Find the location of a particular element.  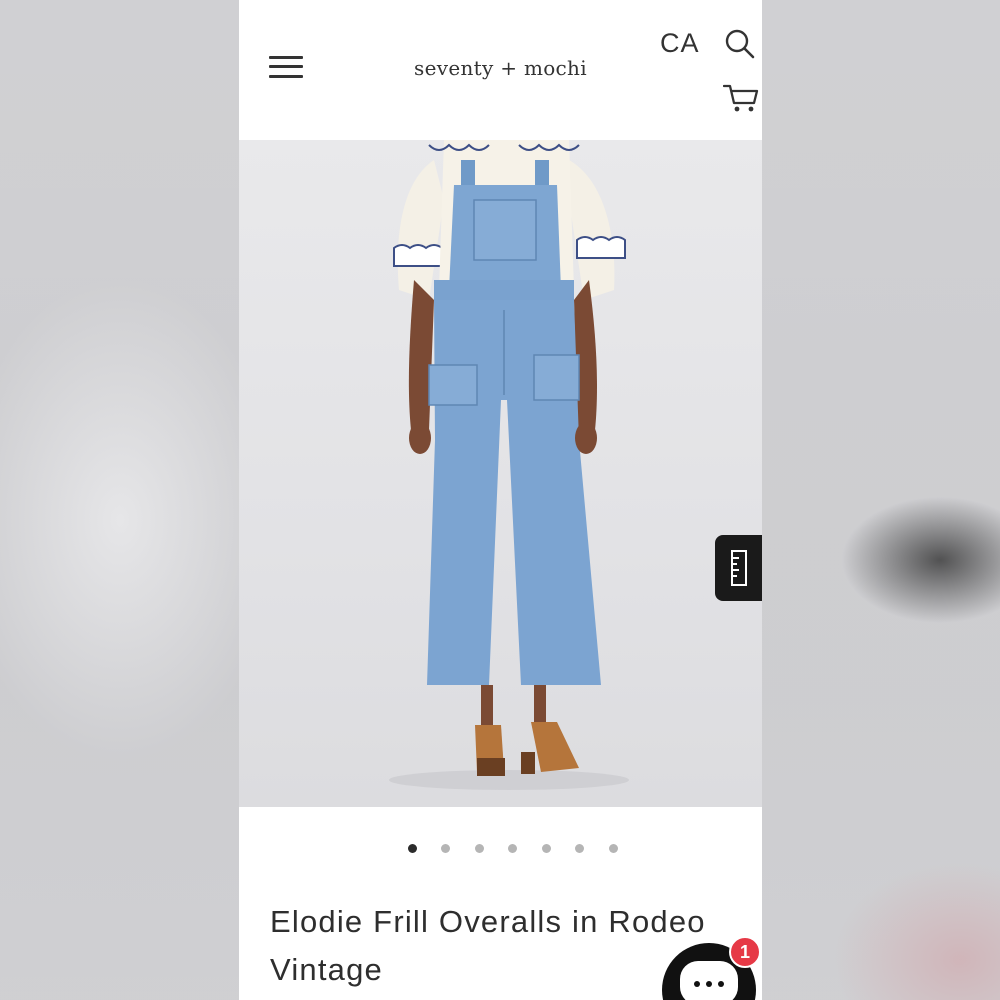

site-header: seventy + mochi CA is located at coordinates (500, 70).